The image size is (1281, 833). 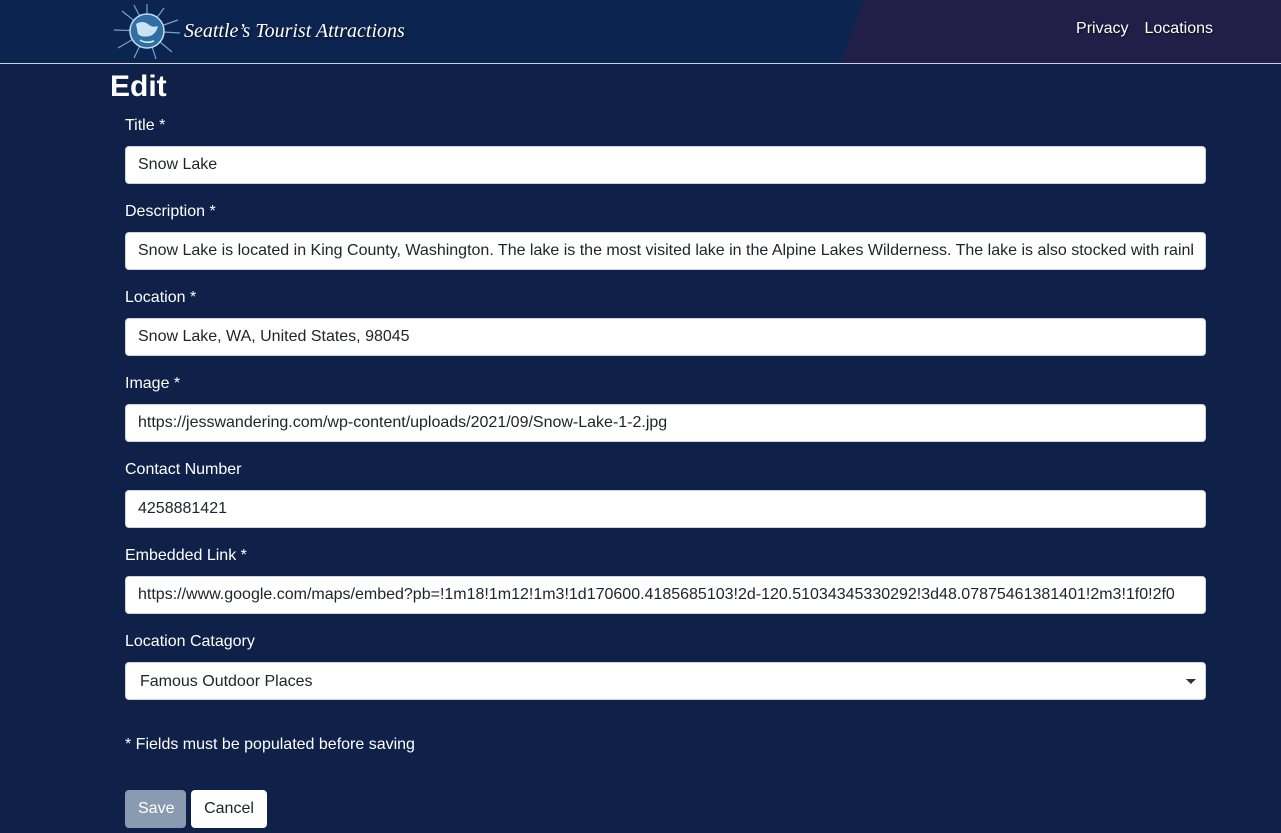 I want to click on image-field-group: Image *, so click(x=665, y=410).